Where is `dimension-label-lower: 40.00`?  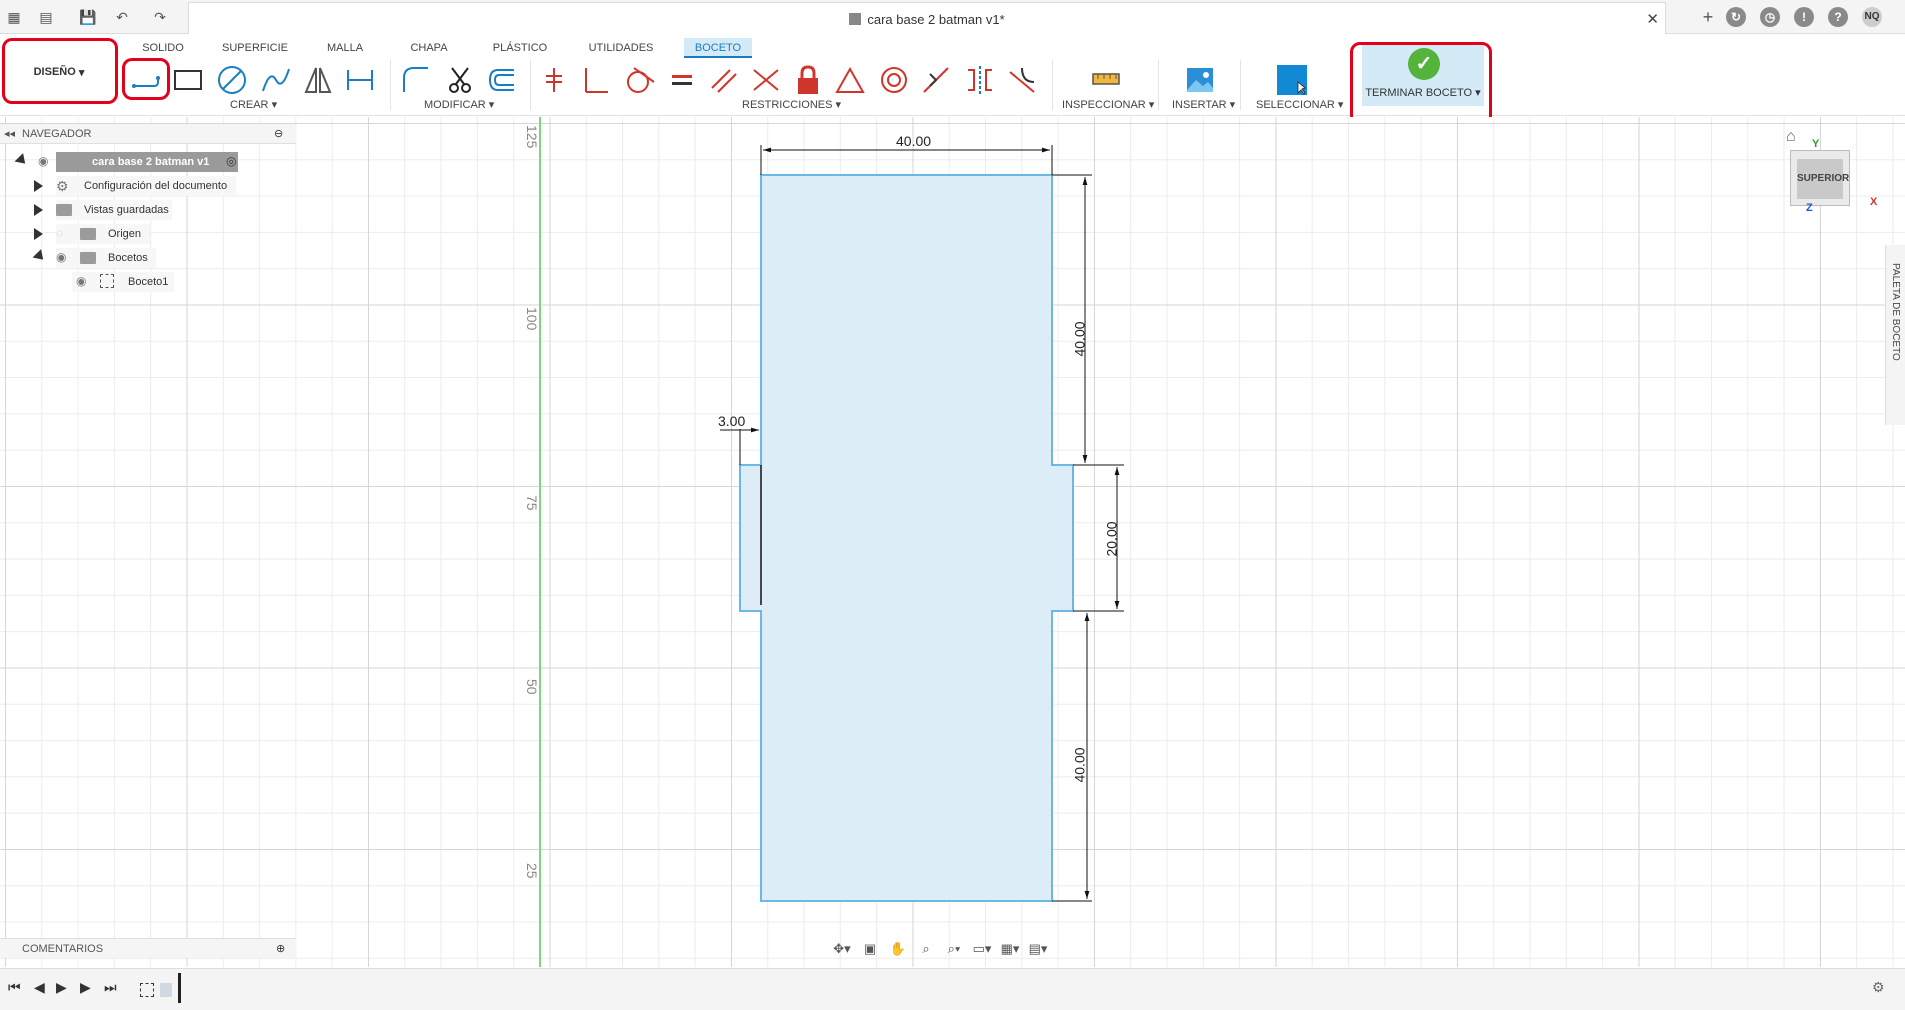 dimension-label-lower: 40.00 is located at coordinates (1080, 764).